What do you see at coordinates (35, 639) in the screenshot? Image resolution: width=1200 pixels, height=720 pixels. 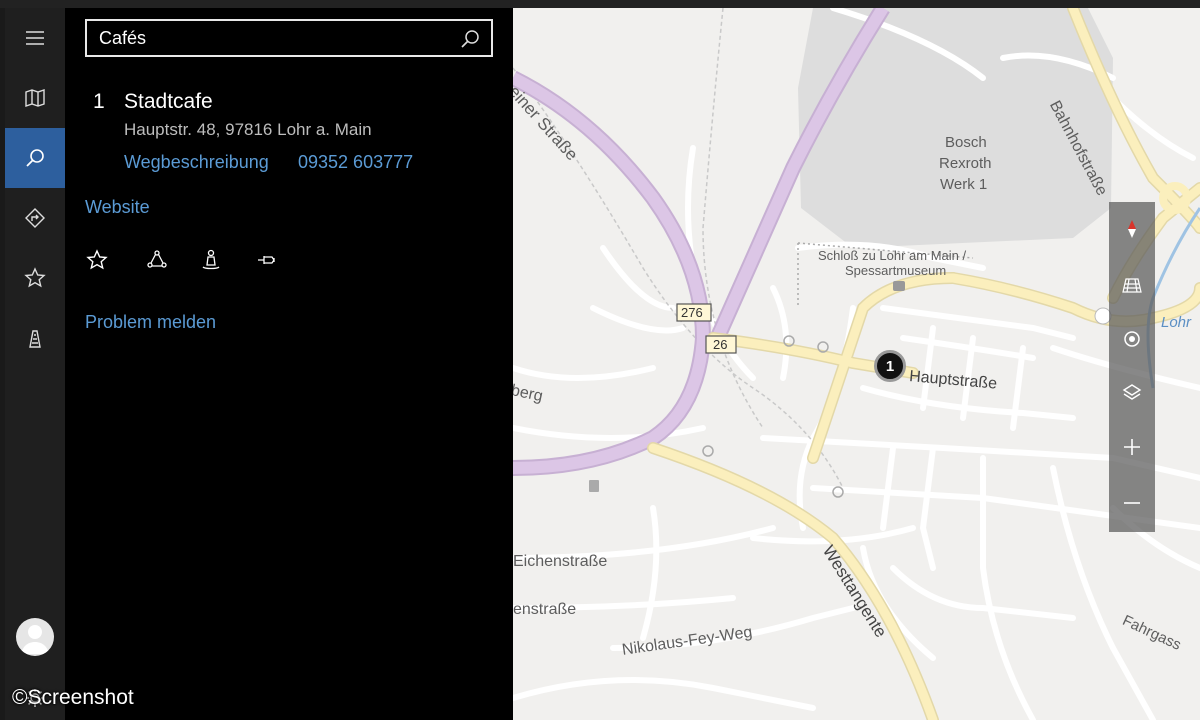 I see `person-icon` at bounding box center [35, 639].